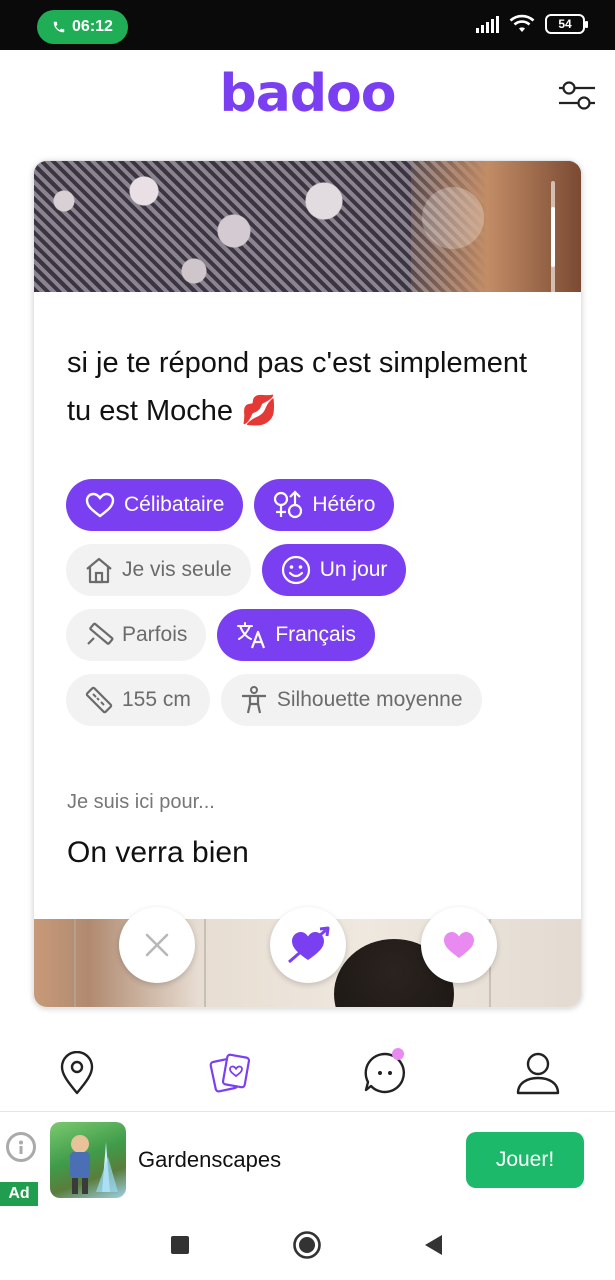  What do you see at coordinates (155, 634) in the screenshot?
I see `chip-label: Parfois` at bounding box center [155, 634].